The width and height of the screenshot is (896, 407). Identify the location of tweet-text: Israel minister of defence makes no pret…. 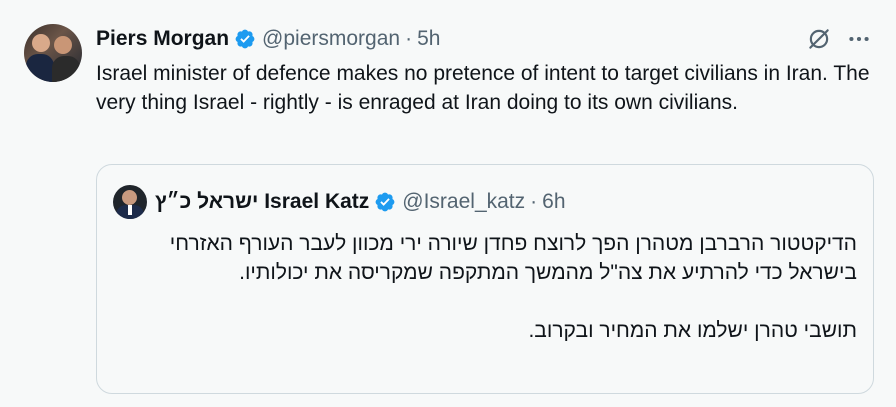
(483, 88).